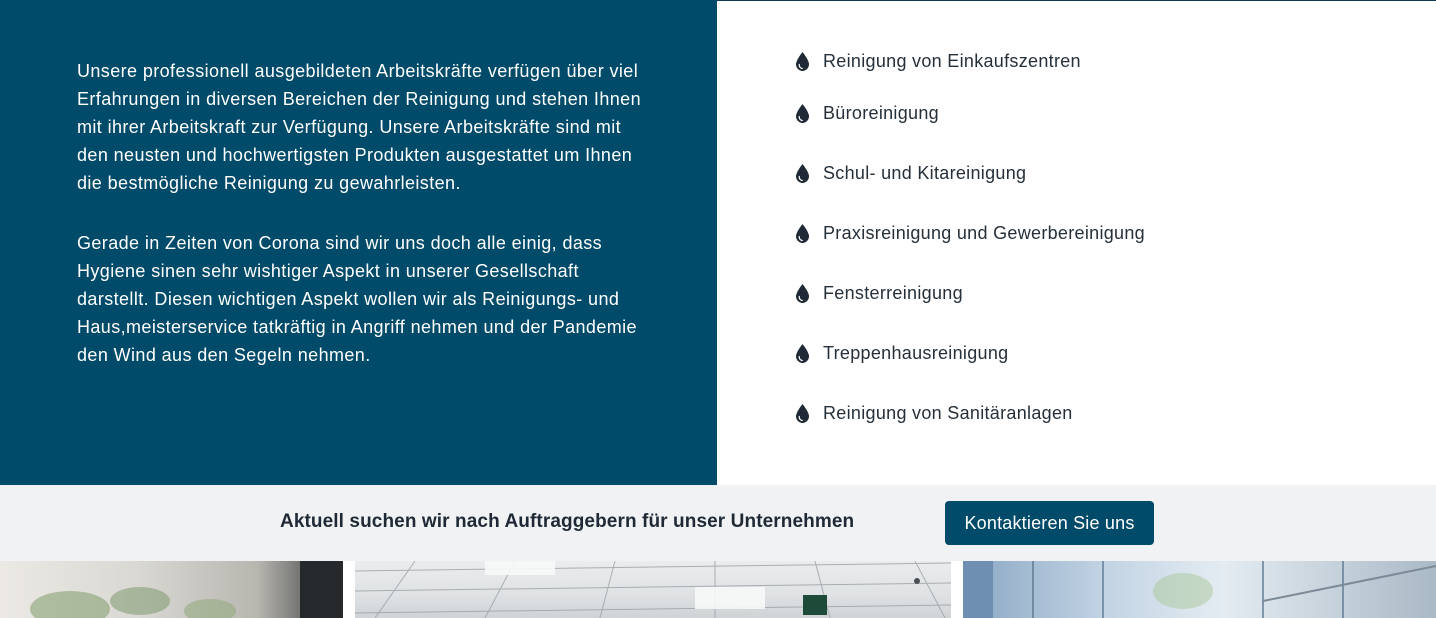 The height and width of the screenshot is (618, 1436). Describe the element at coordinates (916, 353) in the screenshot. I see `service-label: Treppenhausreinigung` at that location.